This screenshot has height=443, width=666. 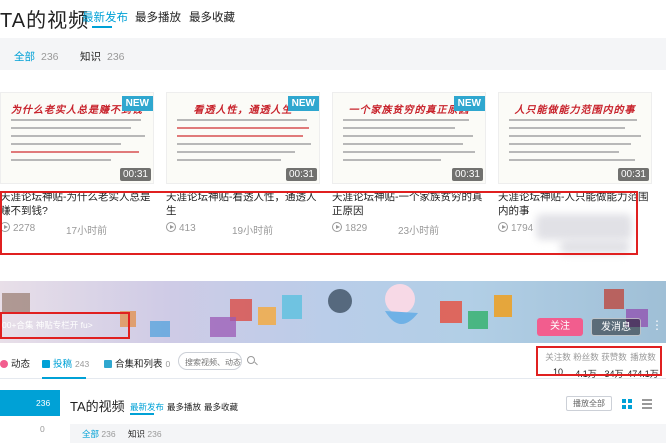 I want to click on side-item-active, so click(x=30, y=403).